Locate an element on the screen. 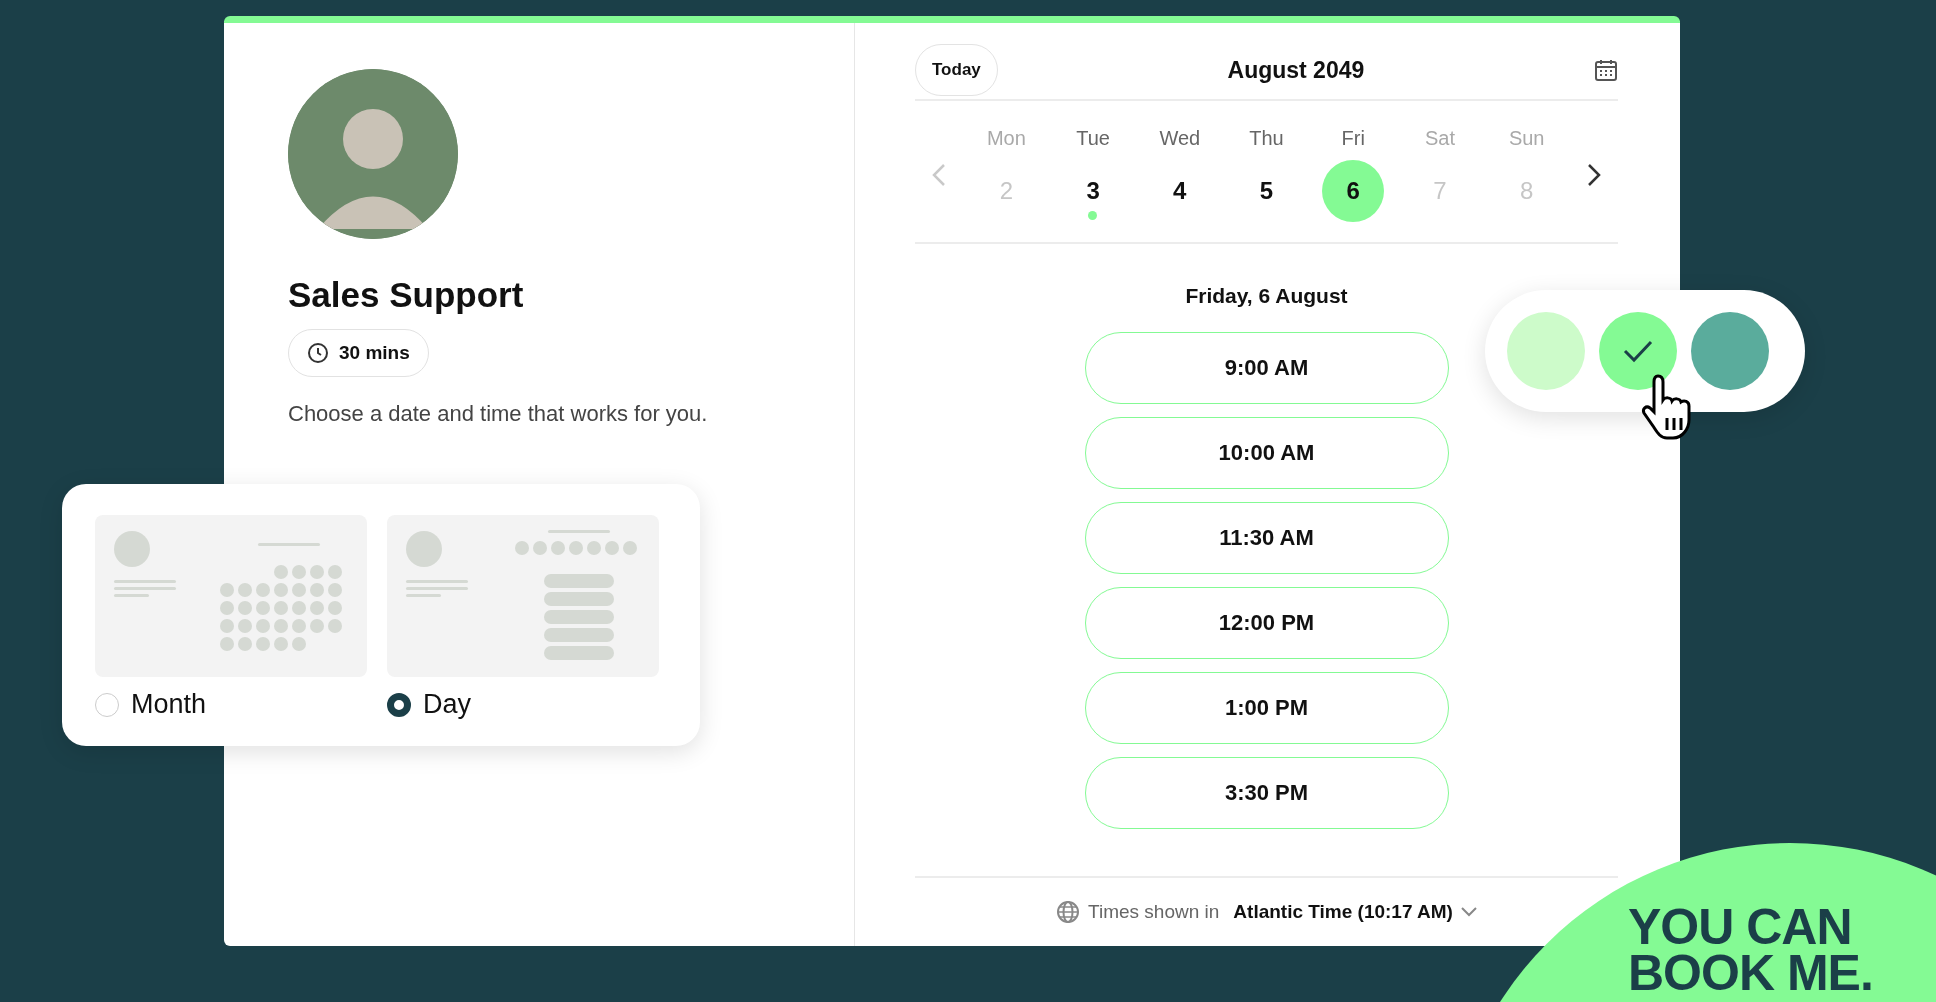  today-button: Today is located at coordinates (956, 70).